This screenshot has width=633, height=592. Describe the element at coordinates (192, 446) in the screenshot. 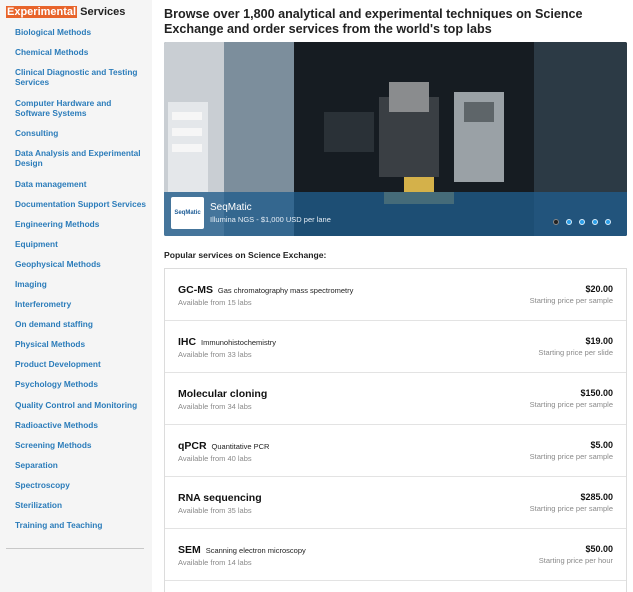

I see `service-title: qPCR` at that location.